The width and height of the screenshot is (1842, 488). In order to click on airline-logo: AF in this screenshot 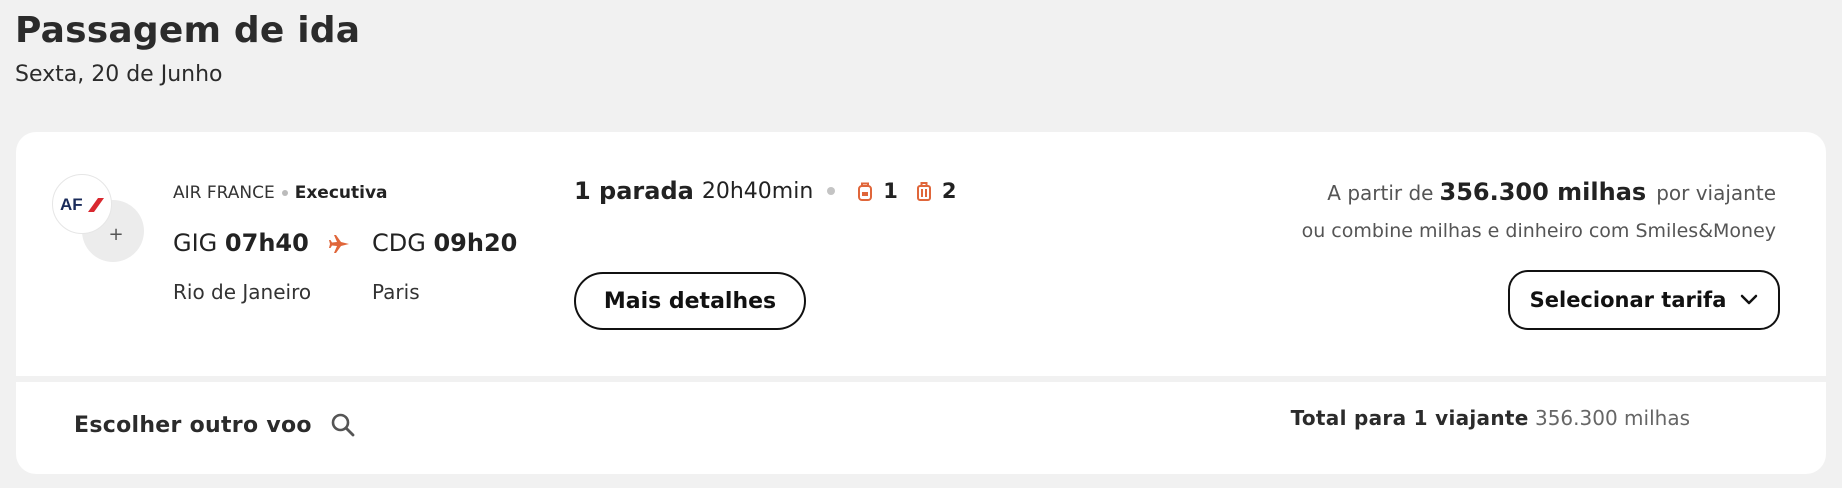, I will do `click(82, 204)`.